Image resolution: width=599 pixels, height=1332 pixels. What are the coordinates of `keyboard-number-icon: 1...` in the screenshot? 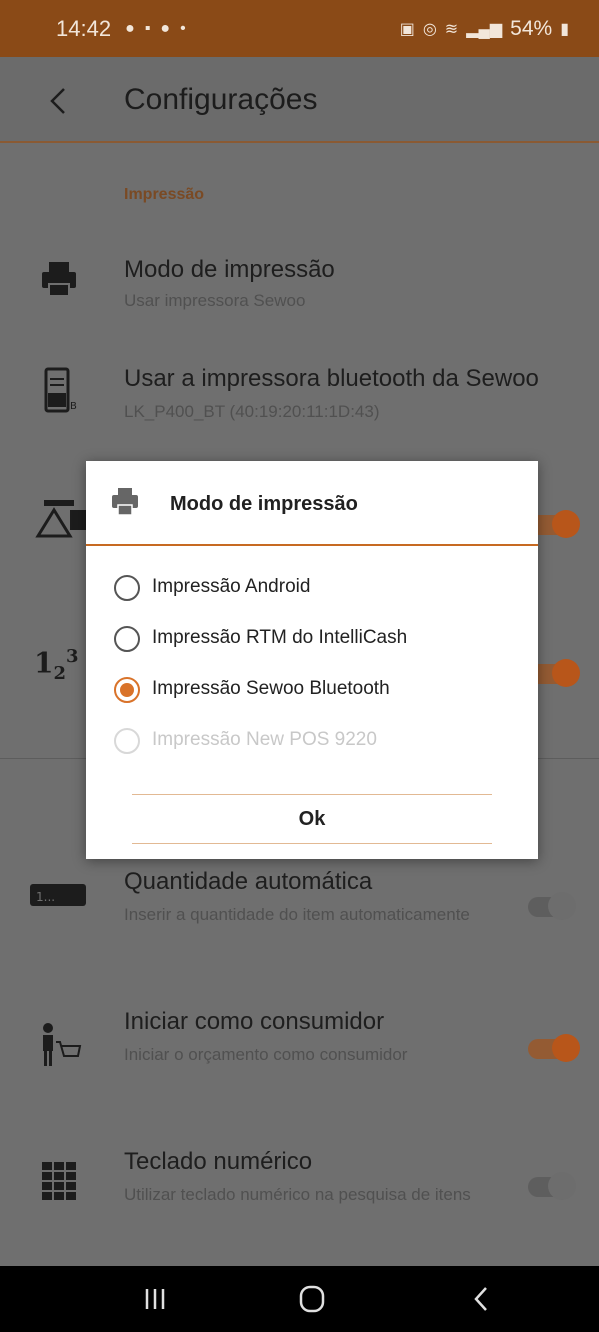 It's located at (58, 895).